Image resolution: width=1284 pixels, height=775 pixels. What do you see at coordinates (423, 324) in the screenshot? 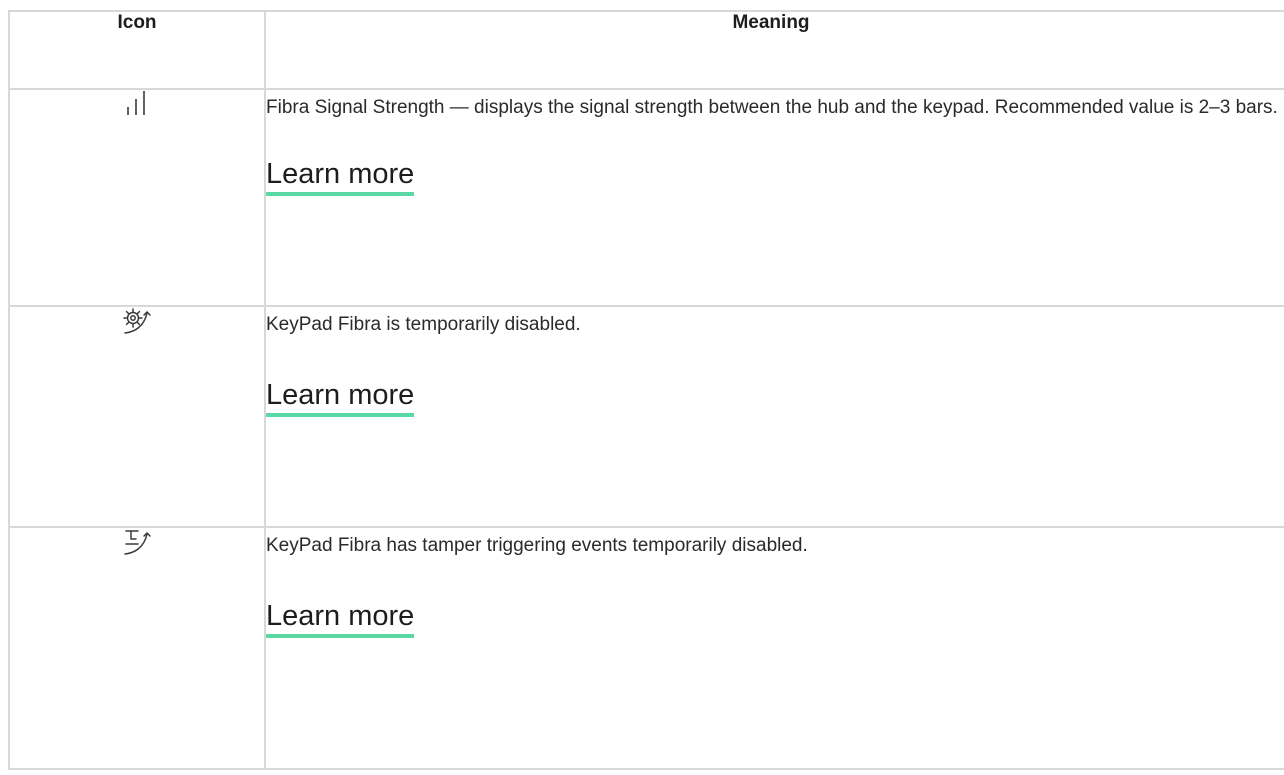
I see `row-description: KeyPad Fibra is temporarily disabled.` at bounding box center [423, 324].